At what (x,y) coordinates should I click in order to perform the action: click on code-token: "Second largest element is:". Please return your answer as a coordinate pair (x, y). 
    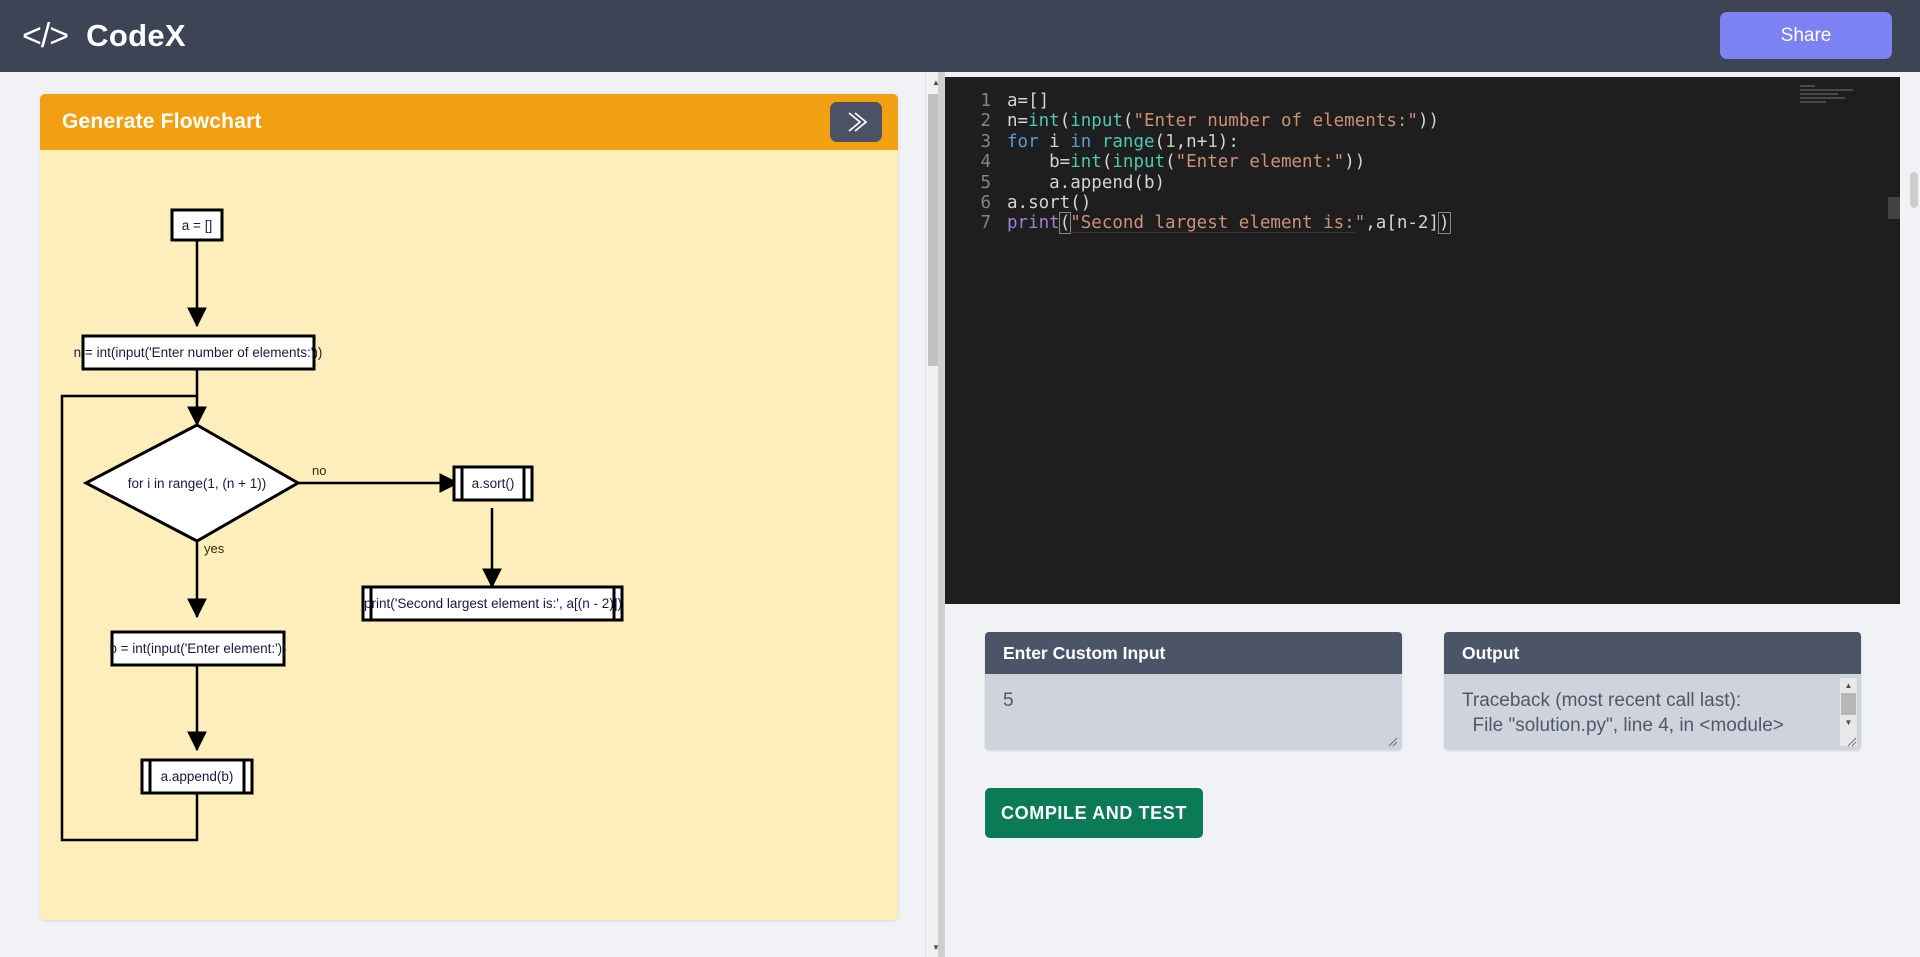
    Looking at the image, I should click on (1218, 223).